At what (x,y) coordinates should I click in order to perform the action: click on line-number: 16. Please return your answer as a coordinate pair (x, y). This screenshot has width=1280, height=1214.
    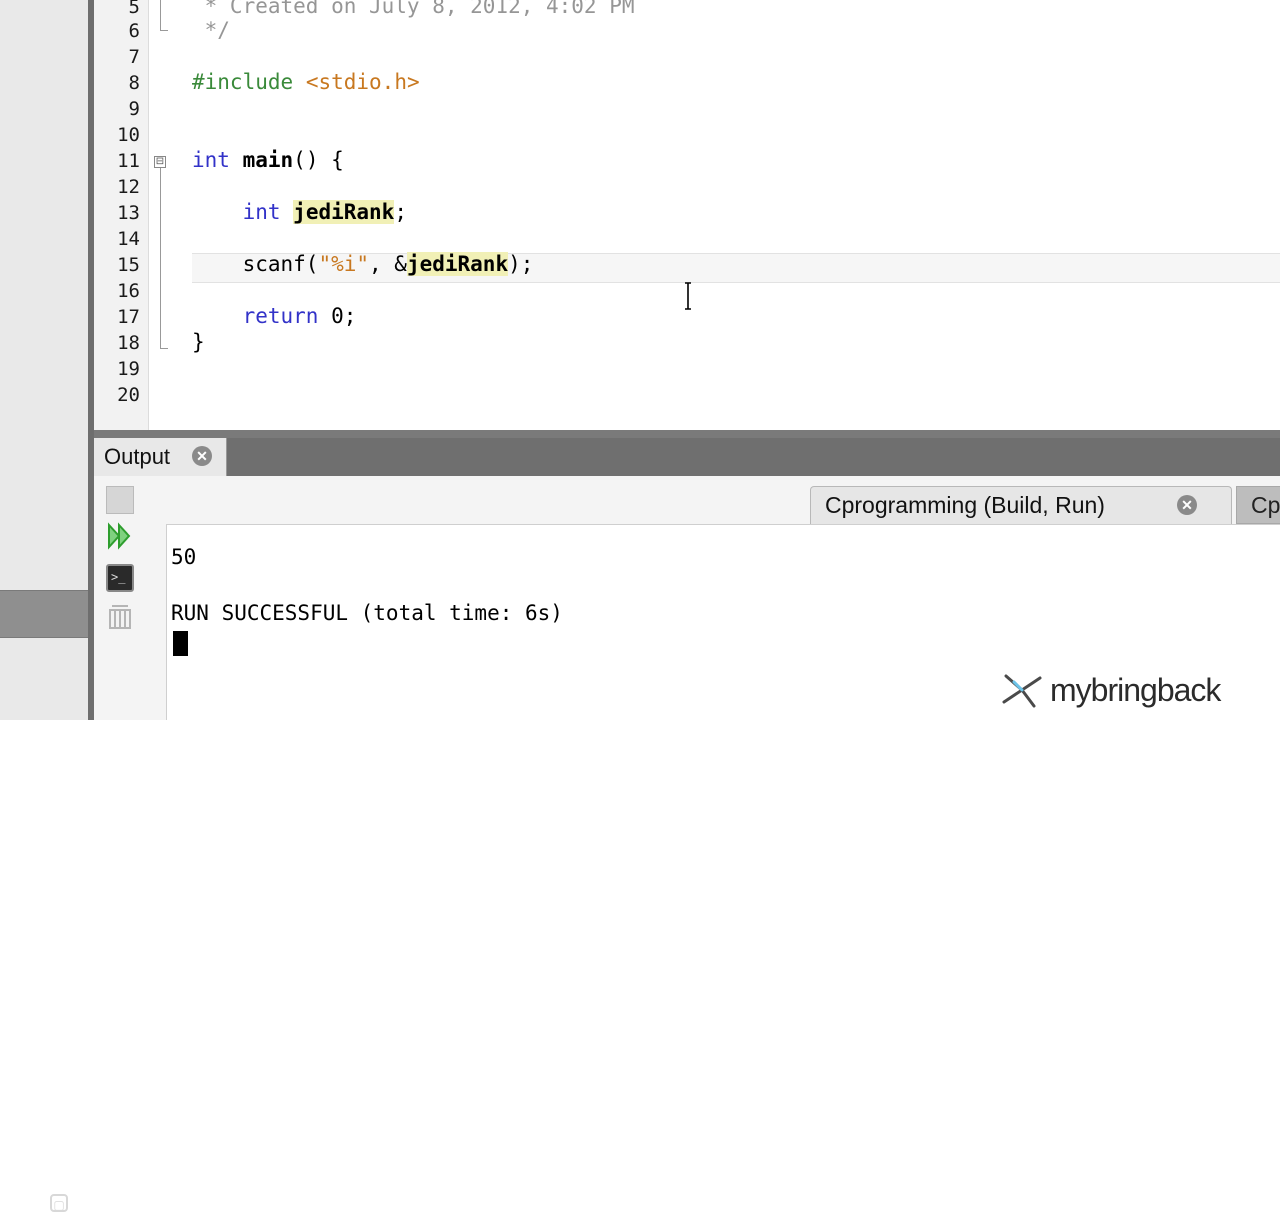
    Looking at the image, I should click on (128, 291).